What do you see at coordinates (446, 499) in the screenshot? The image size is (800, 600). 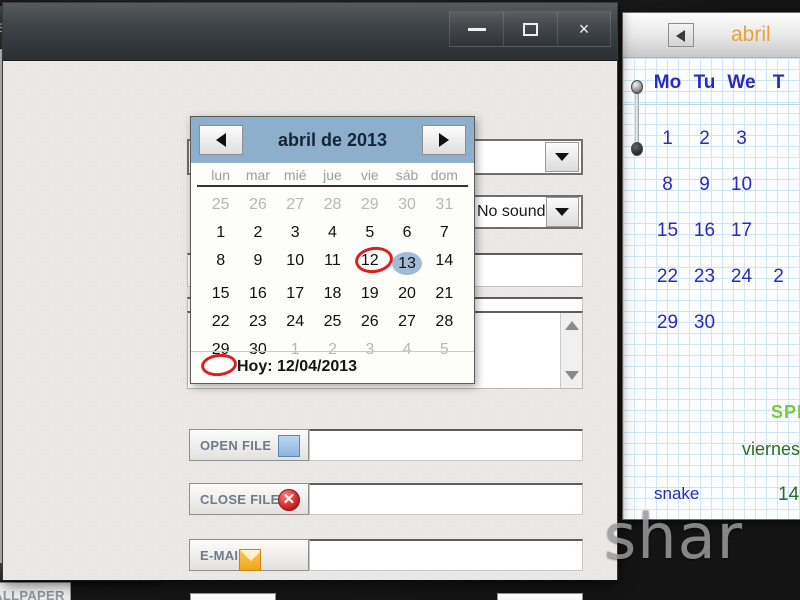 I see `close-file-input` at bounding box center [446, 499].